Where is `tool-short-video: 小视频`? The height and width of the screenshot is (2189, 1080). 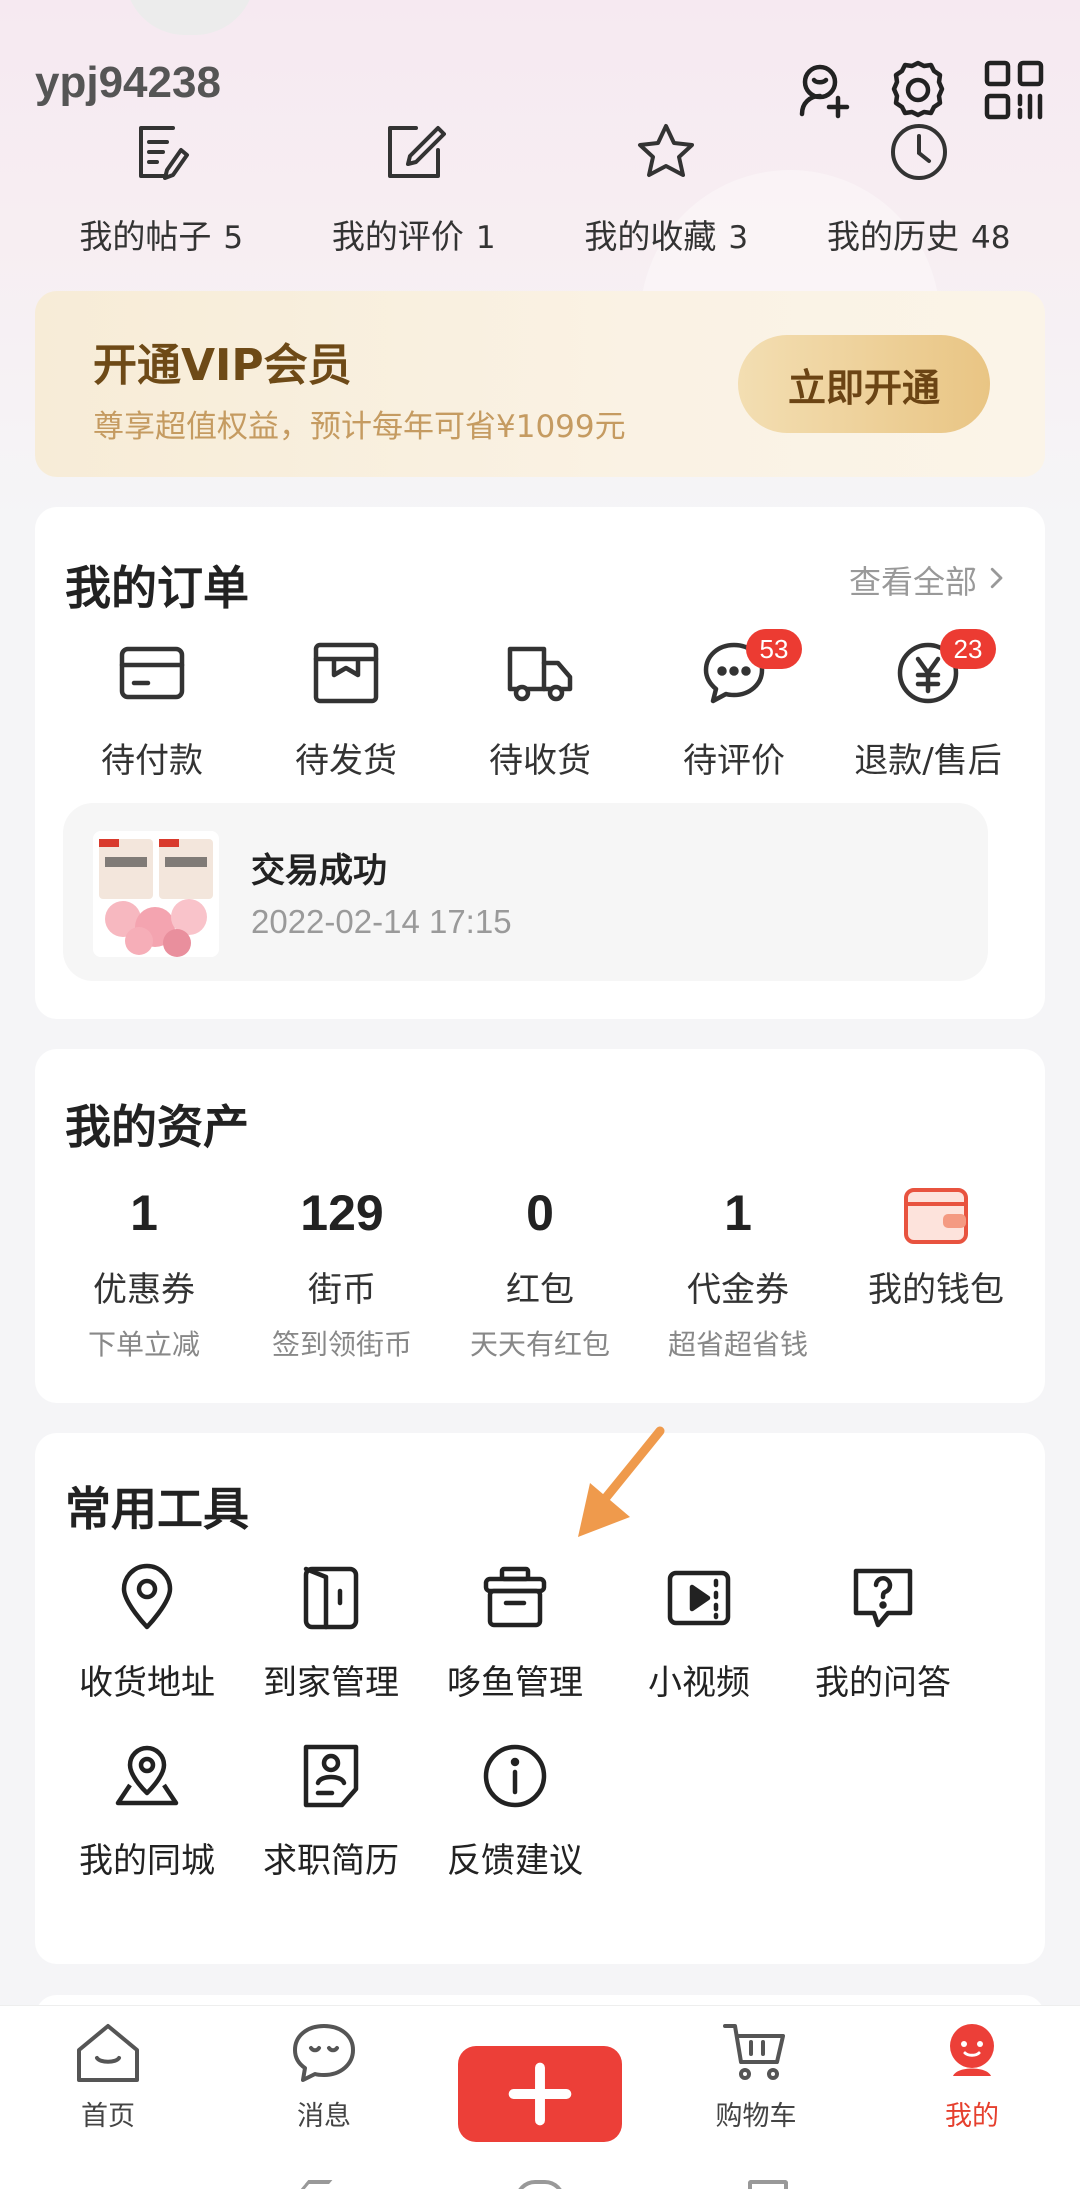
tool-short-video: 小视频 is located at coordinates (699, 1652).